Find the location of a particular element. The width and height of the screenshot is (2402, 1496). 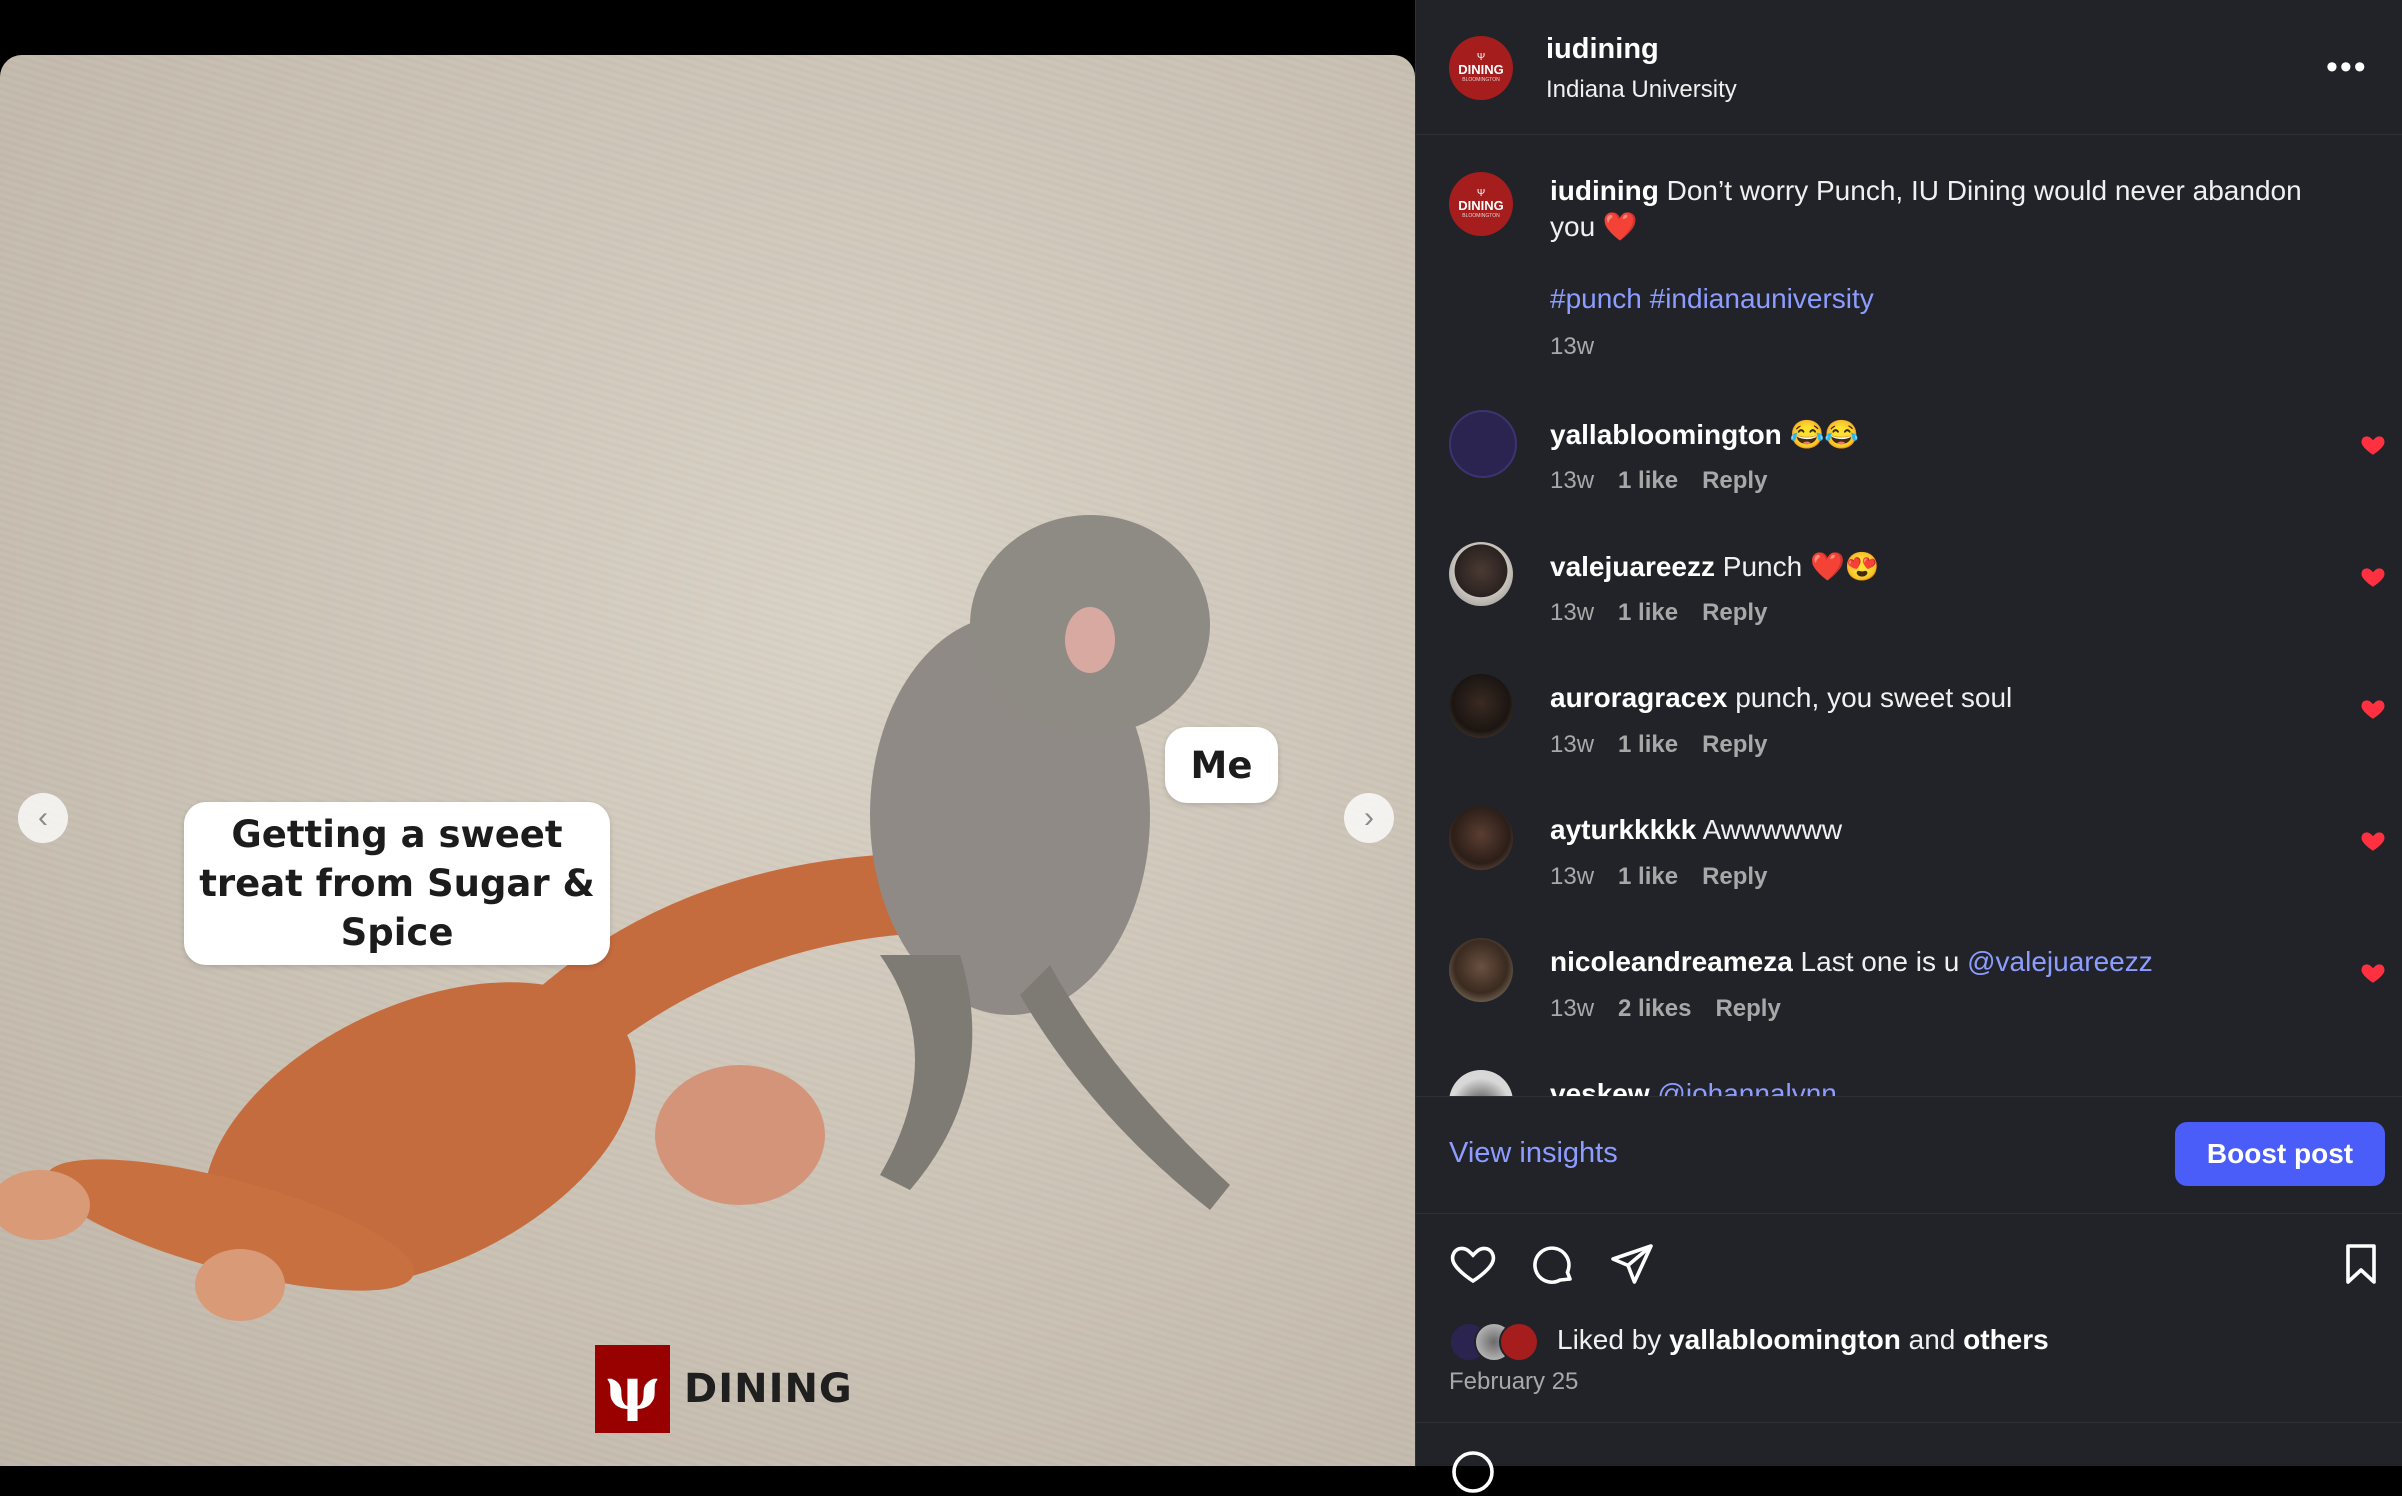

next-slide-button: › is located at coordinates (1369, 818).